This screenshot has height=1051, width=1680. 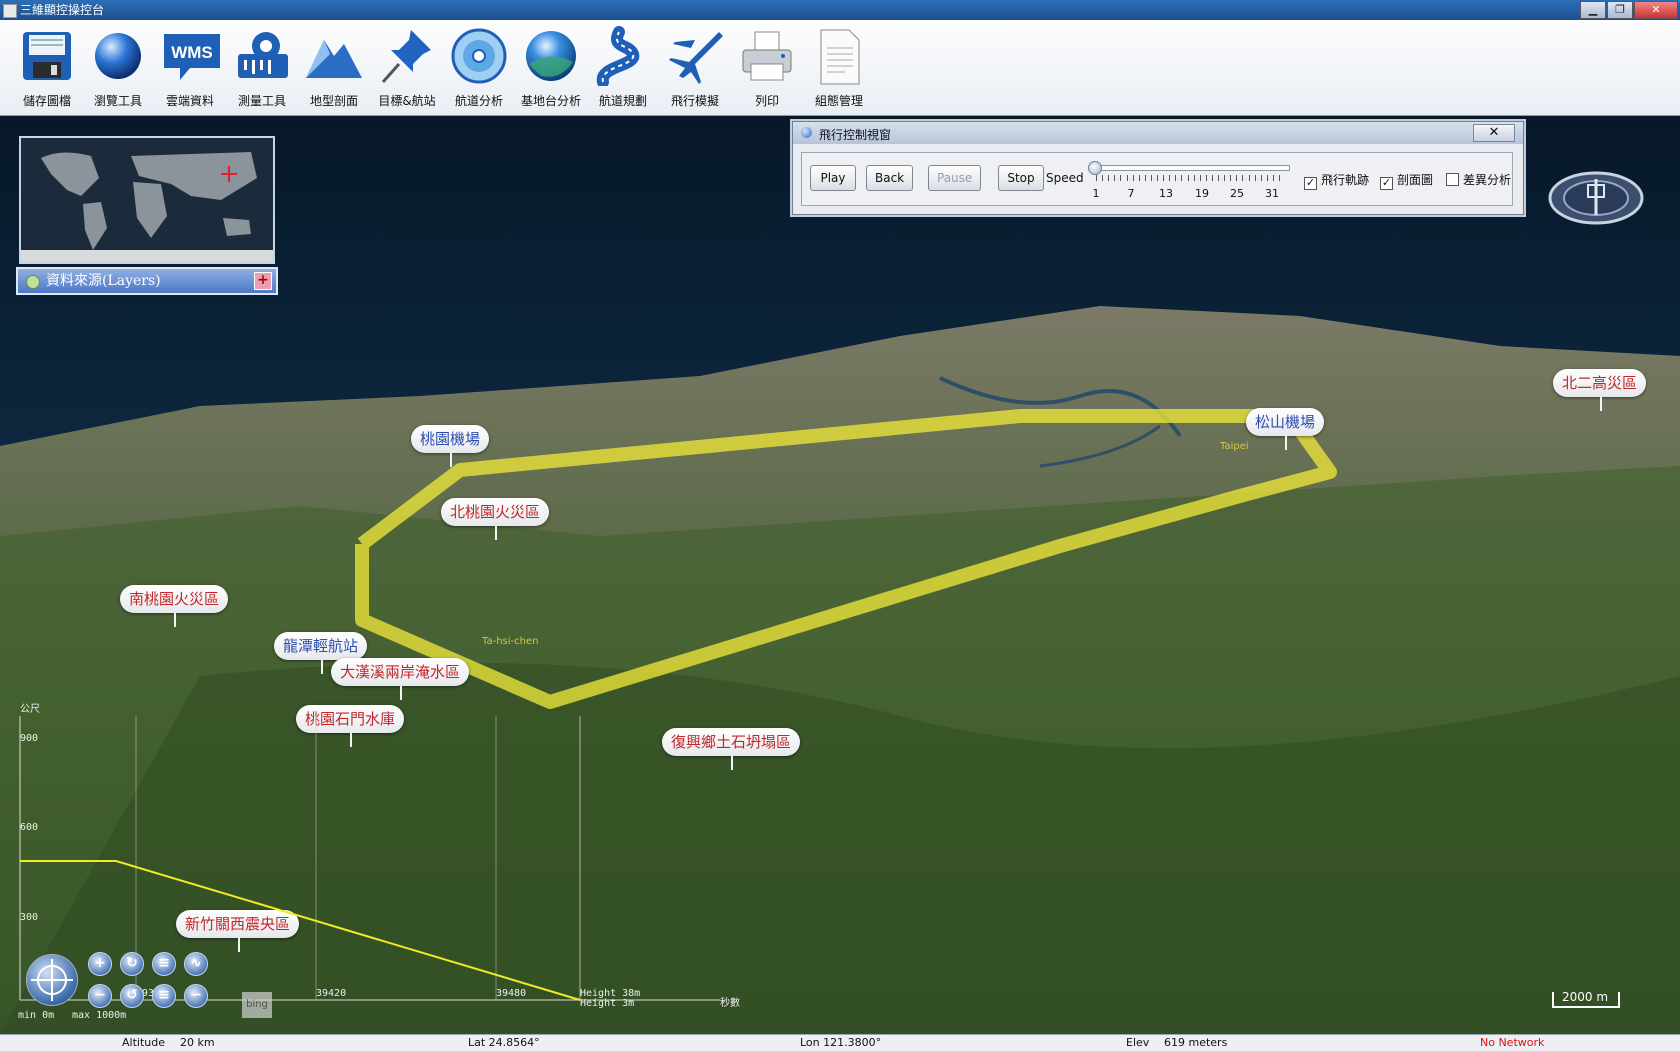 What do you see at coordinates (164, 964) in the screenshot?
I see `tilt-icon: ≡` at bounding box center [164, 964].